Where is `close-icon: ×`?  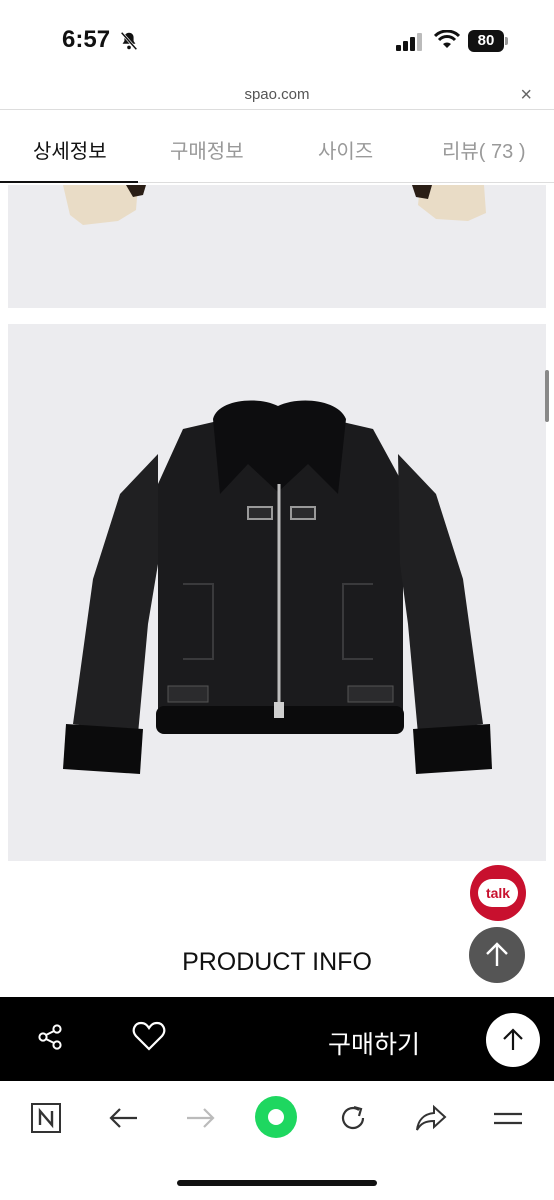
close-icon: × is located at coordinates (526, 95).